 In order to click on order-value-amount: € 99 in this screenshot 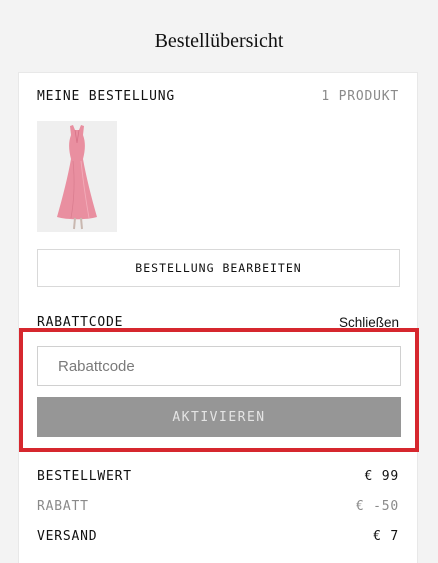, I will do `click(381, 476)`.